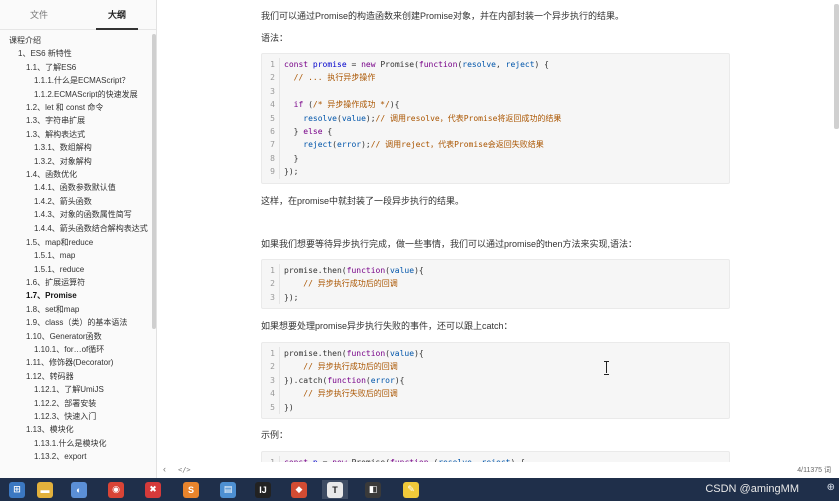 The width and height of the screenshot is (839, 501). I want to click on paragraph-after-block: 这样，在promise中就封装了一段异步执行的结果。, so click(363, 201).